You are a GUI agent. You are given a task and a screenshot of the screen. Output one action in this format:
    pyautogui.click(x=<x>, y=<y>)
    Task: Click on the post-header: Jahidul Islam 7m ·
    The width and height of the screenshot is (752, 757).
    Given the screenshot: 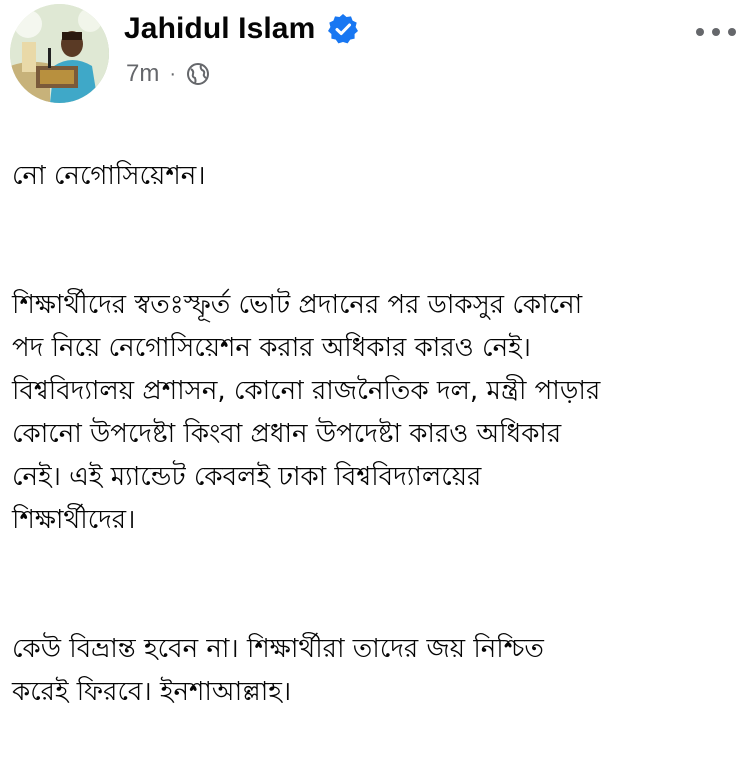 What is the action you would take?
    pyautogui.click(x=376, y=53)
    